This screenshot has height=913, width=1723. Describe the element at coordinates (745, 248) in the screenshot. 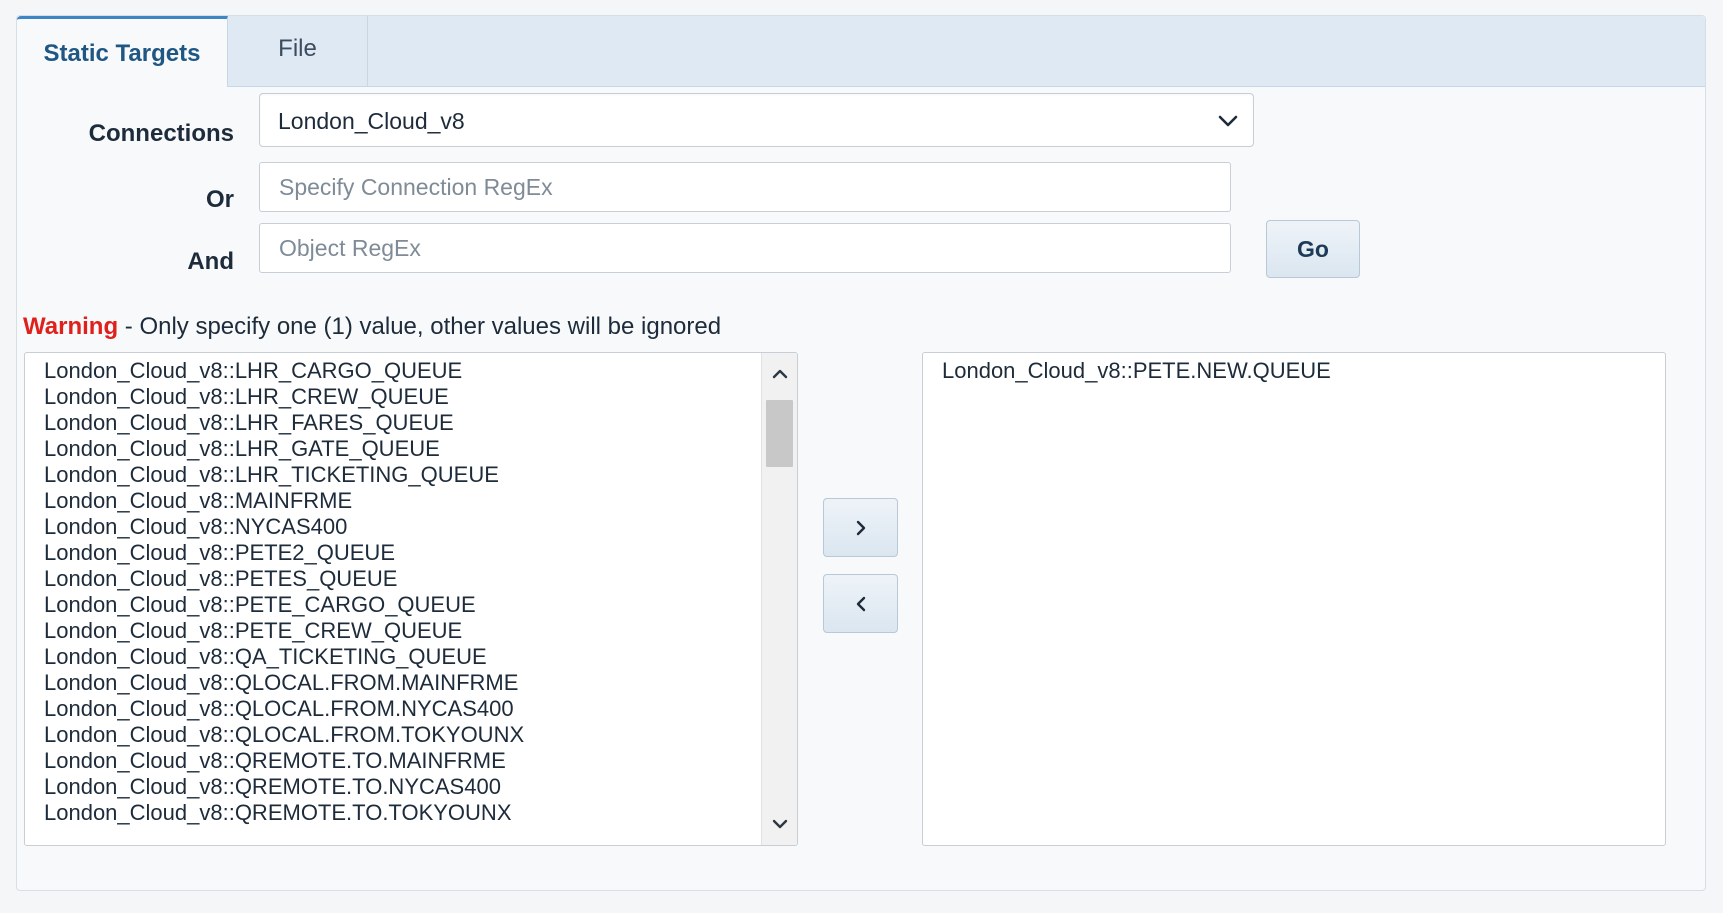

I see `object-regex-input` at that location.